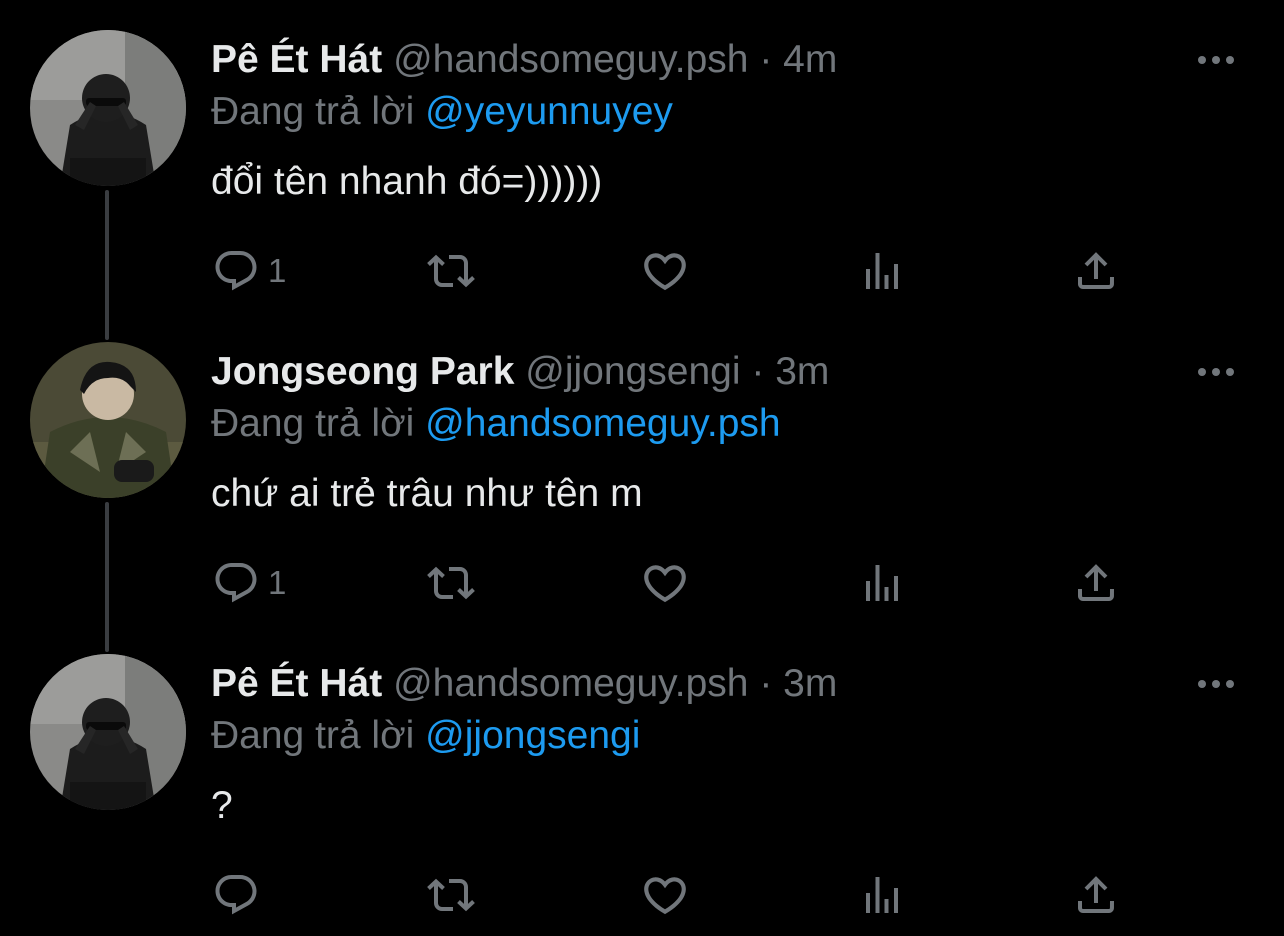 The width and height of the screenshot is (1284, 936). I want to click on tweet-header: Jongseong Park @jjongsengi · 3m, so click(520, 372).